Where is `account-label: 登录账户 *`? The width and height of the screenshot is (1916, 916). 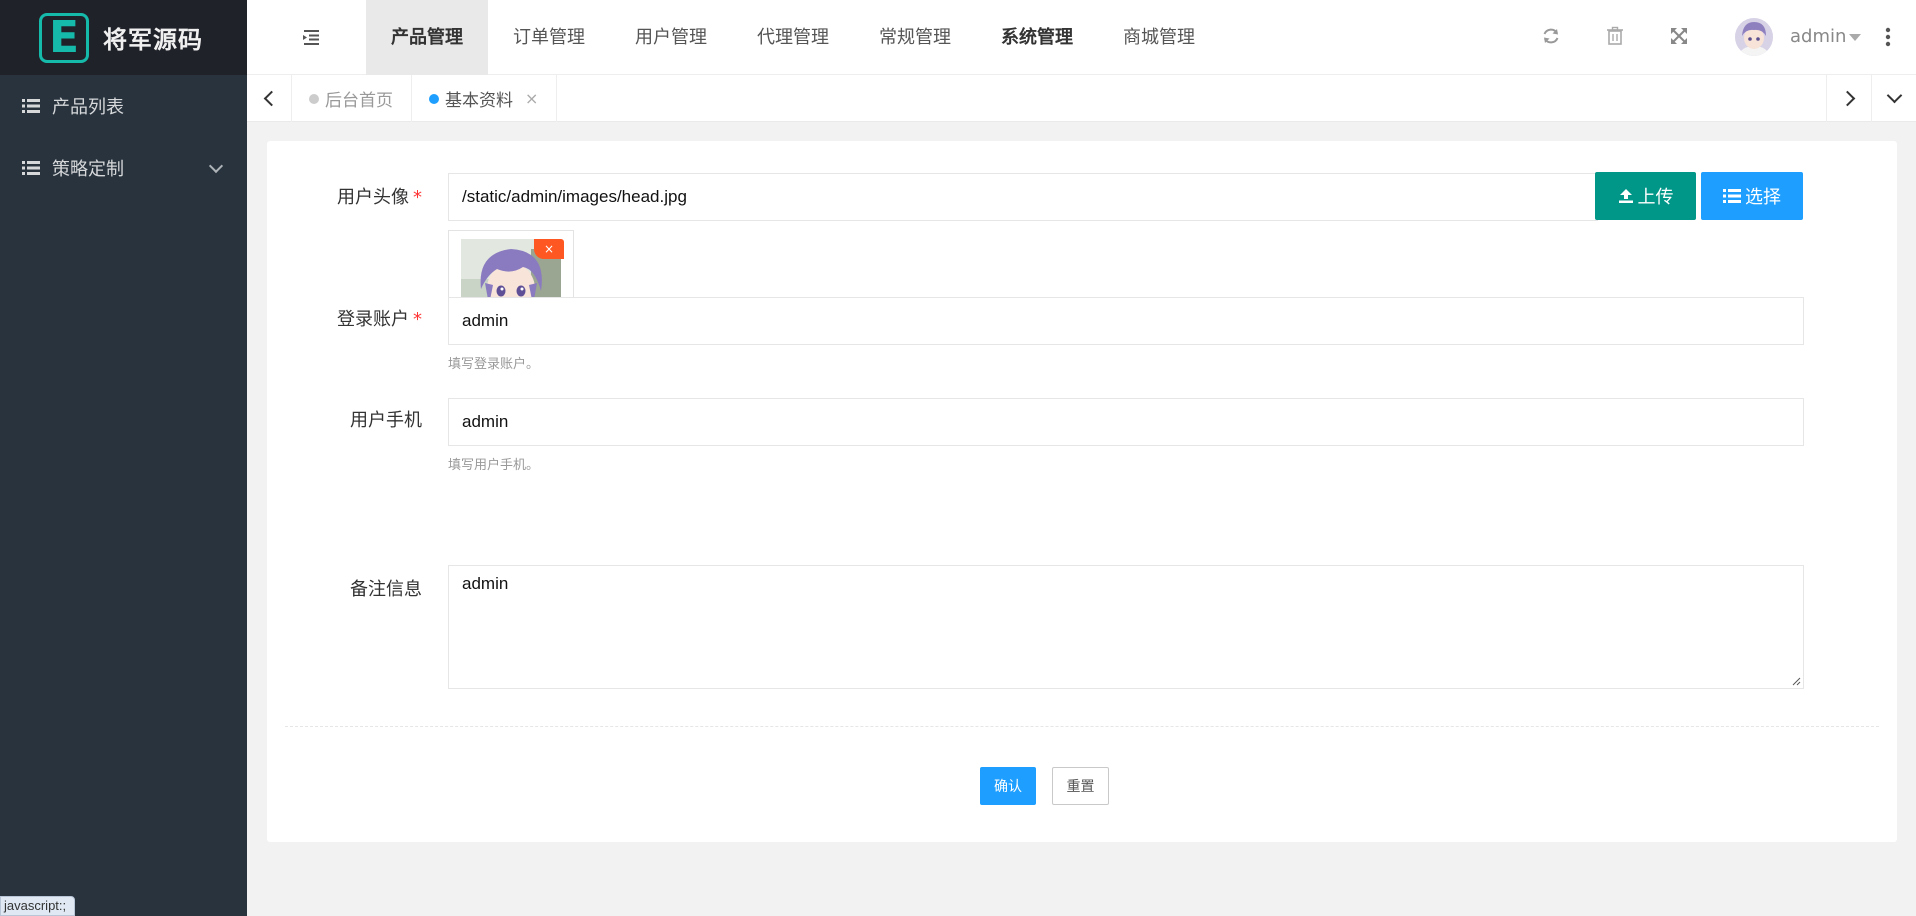
account-label: 登录账户 * is located at coordinates (377, 318).